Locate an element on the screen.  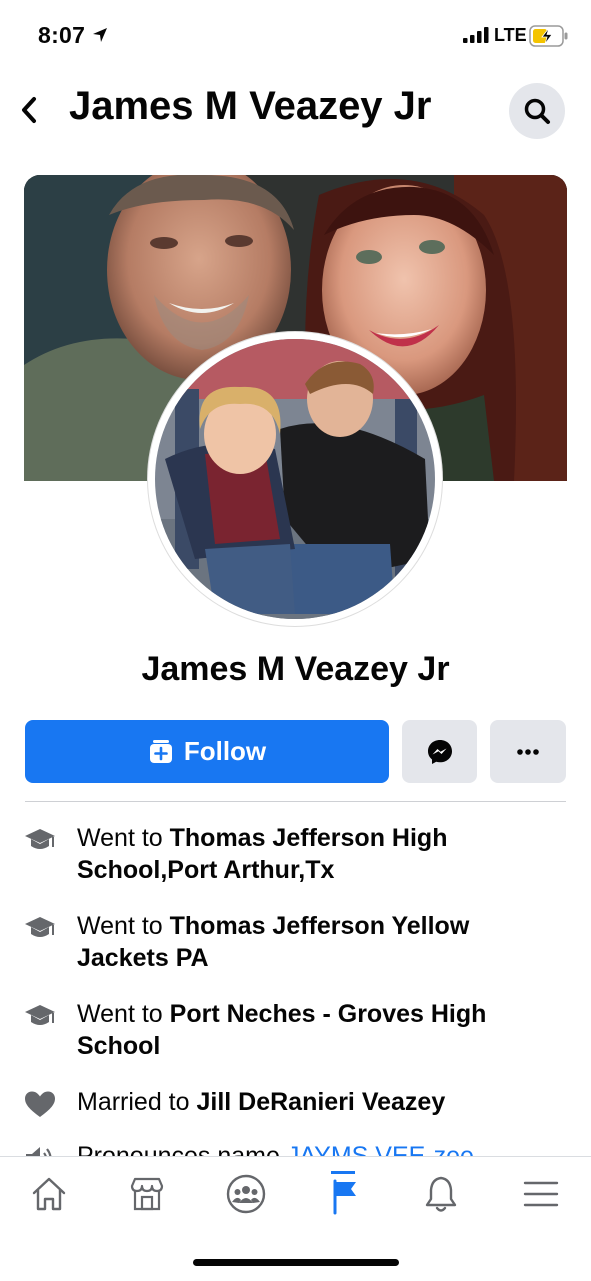
chevron-left-icon is located at coordinates (29, 110).